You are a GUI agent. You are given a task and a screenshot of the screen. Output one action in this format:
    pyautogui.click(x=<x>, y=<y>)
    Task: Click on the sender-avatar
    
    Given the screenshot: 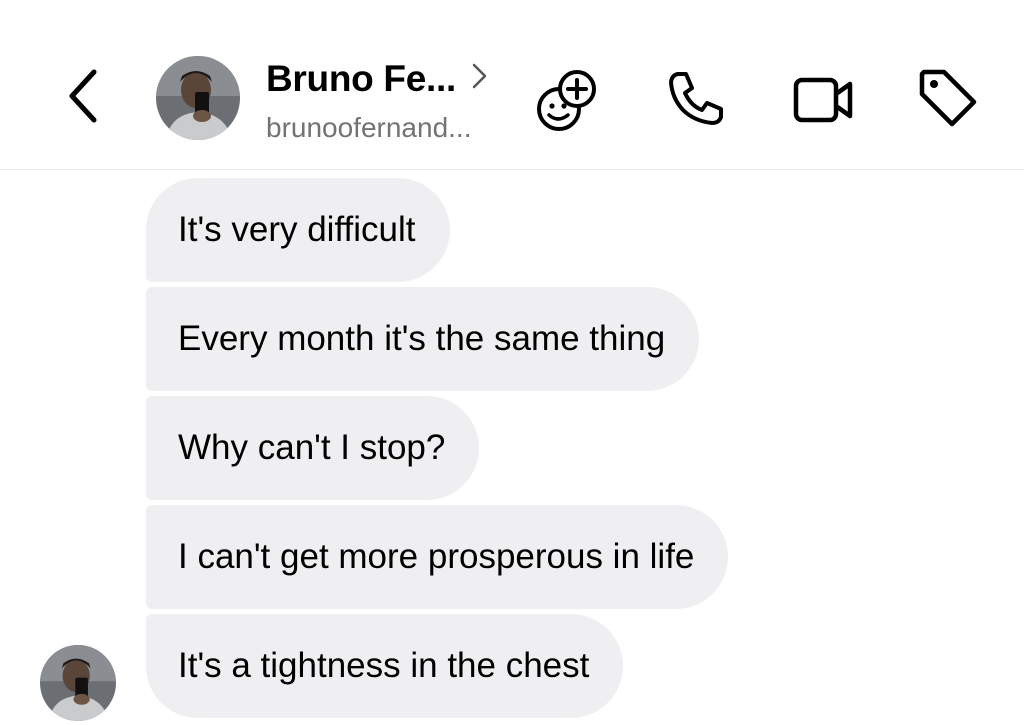 What is the action you would take?
    pyautogui.click(x=78, y=683)
    